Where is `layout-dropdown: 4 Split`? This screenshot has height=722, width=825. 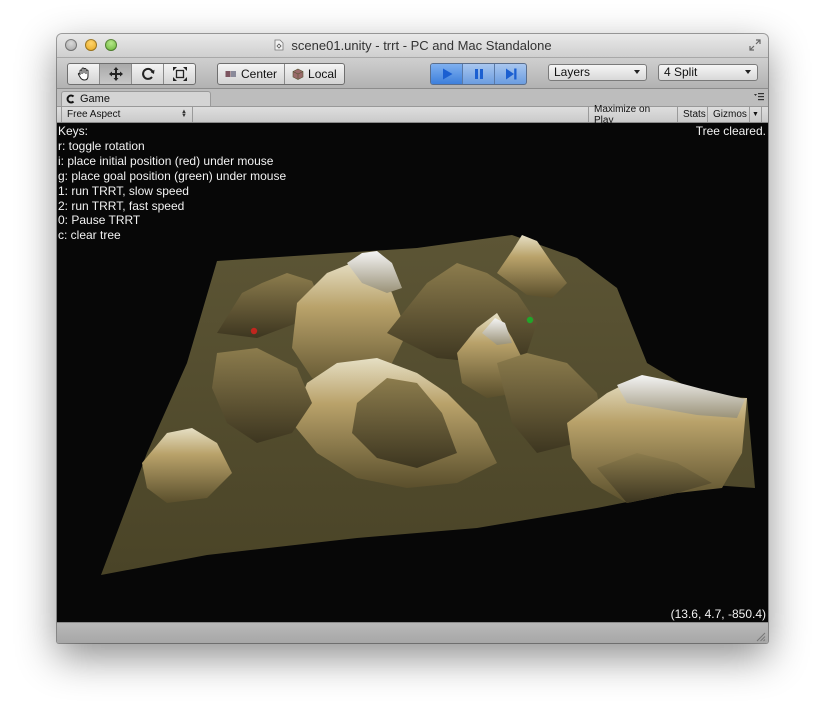
layout-dropdown: 4 Split is located at coordinates (708, 72).